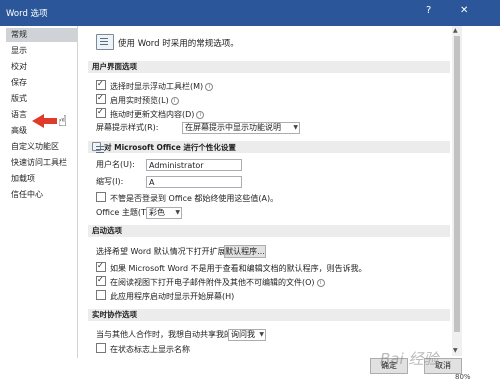  I want to click on hand-cursor-icon: ☝, so click(63, 121).